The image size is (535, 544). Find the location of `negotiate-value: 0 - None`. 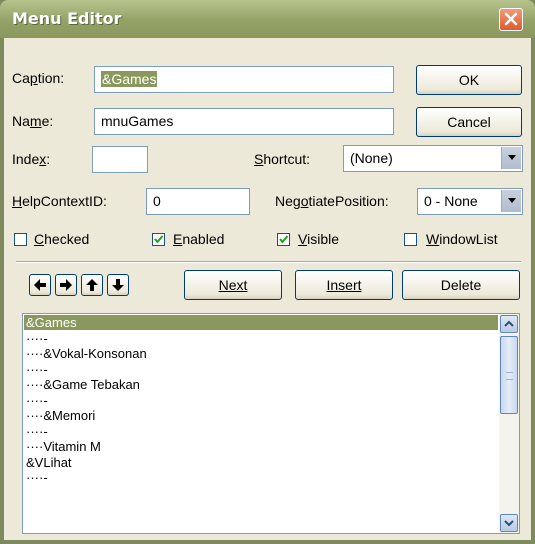

negotiate-value: 0 - None is located at coordinates (451, 201).